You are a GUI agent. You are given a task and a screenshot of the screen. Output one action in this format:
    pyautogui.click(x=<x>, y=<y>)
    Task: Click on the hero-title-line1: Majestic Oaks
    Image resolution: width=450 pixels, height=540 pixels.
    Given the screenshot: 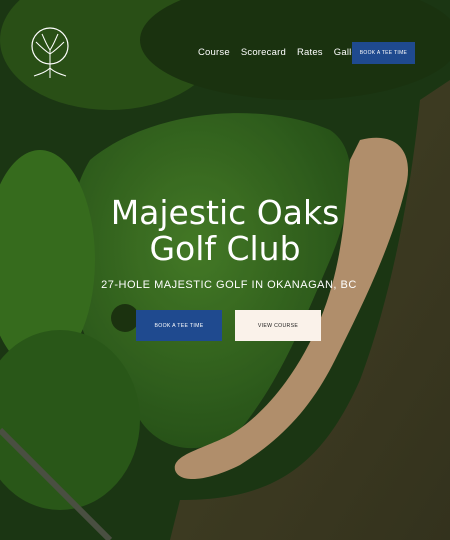 What is the action you would take?
    pyautogui.click(x=225, y=212)
    